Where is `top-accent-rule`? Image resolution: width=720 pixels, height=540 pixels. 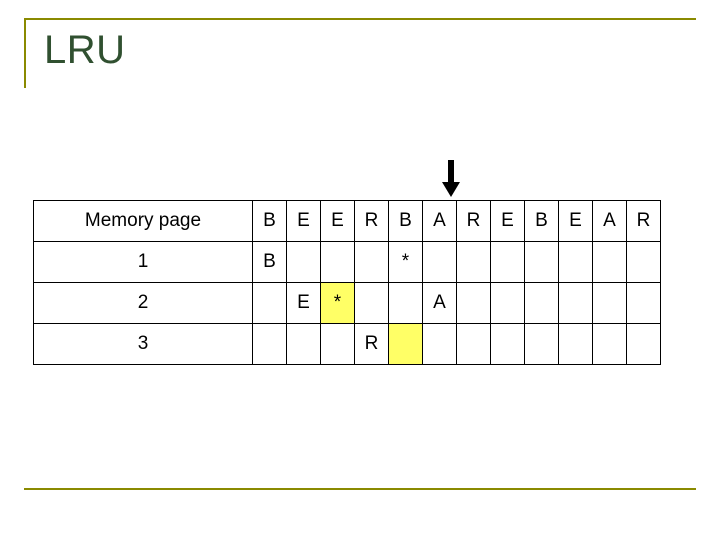
top-accent-rule is located at coordinates (360, 19).